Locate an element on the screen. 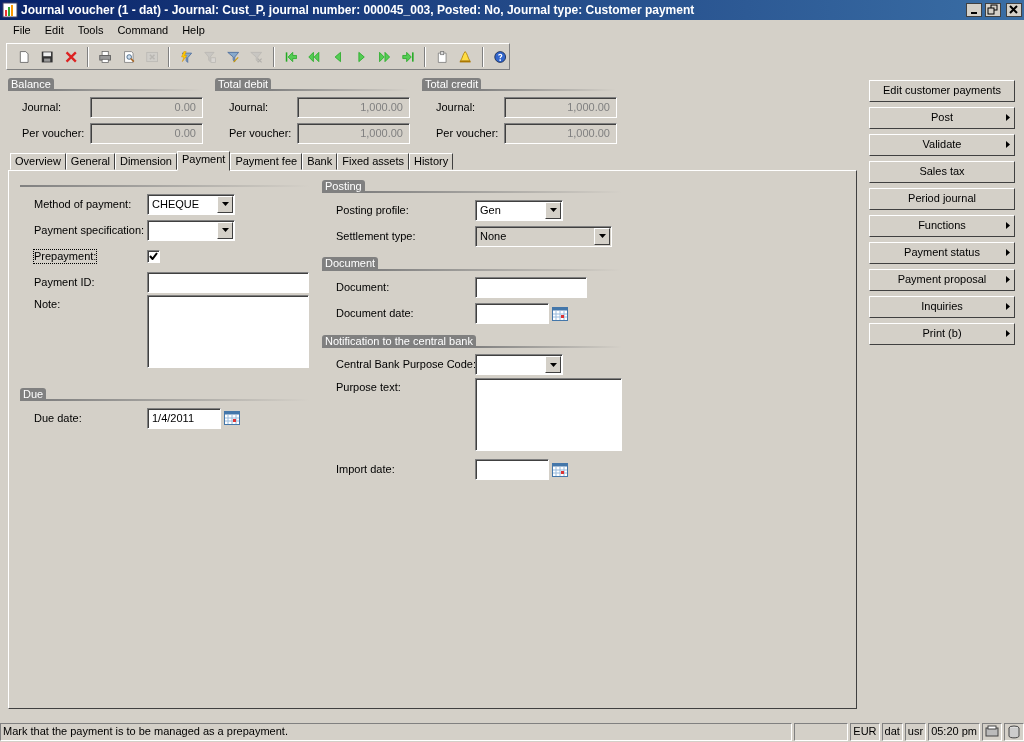  side-button: Sales tax is located at coordinates (942, 172).